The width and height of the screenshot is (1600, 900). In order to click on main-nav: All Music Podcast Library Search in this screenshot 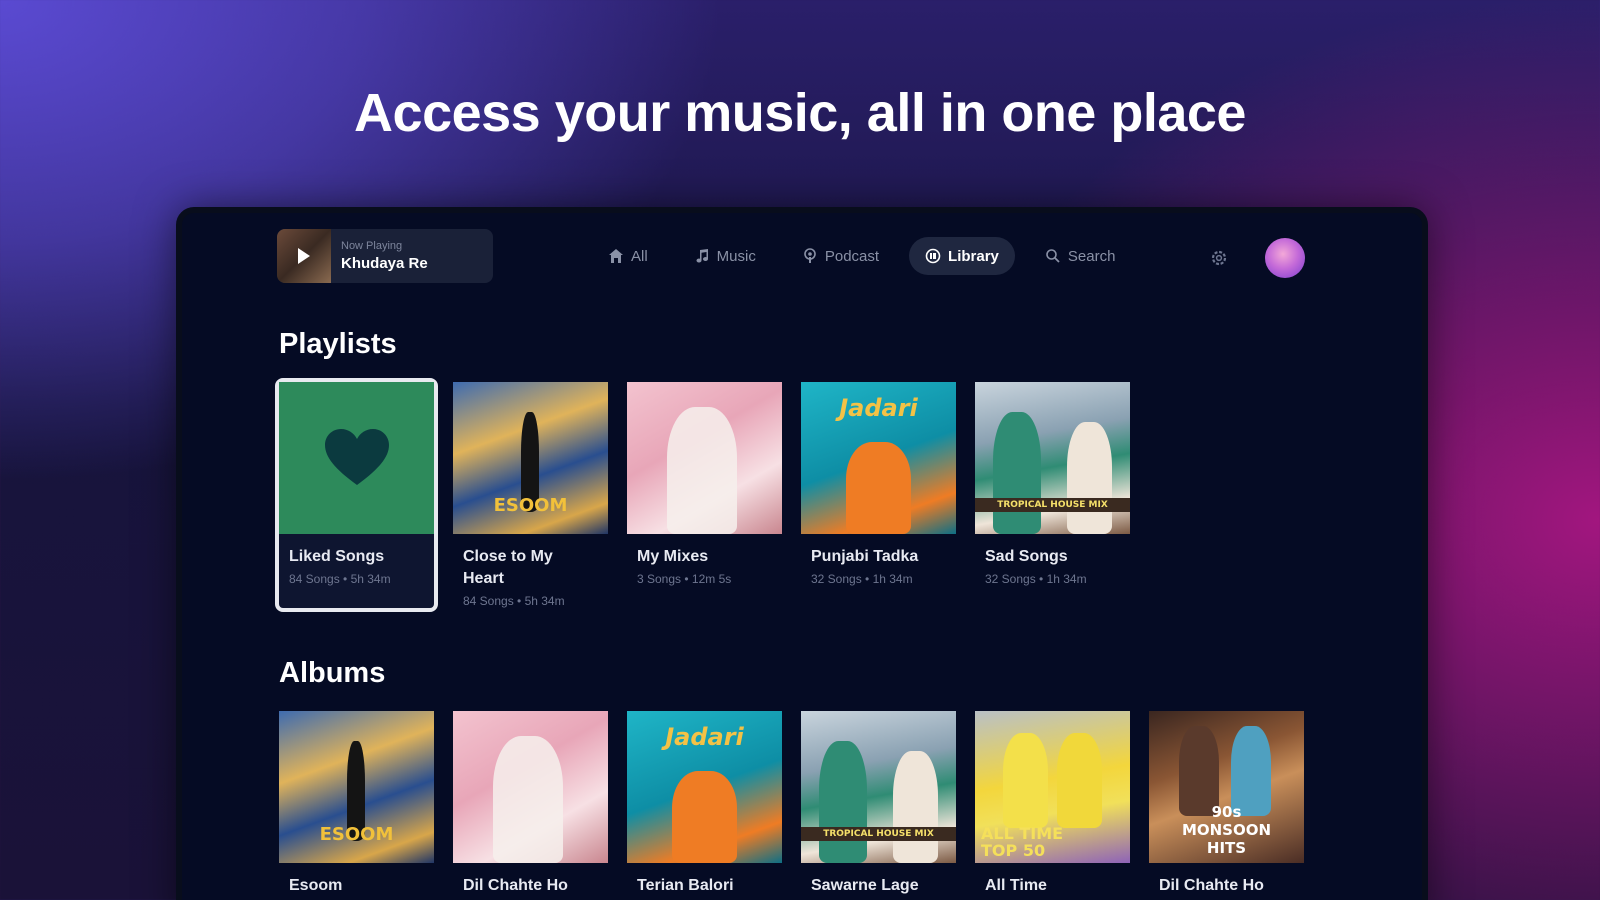, I will do `click(861, 256)`.